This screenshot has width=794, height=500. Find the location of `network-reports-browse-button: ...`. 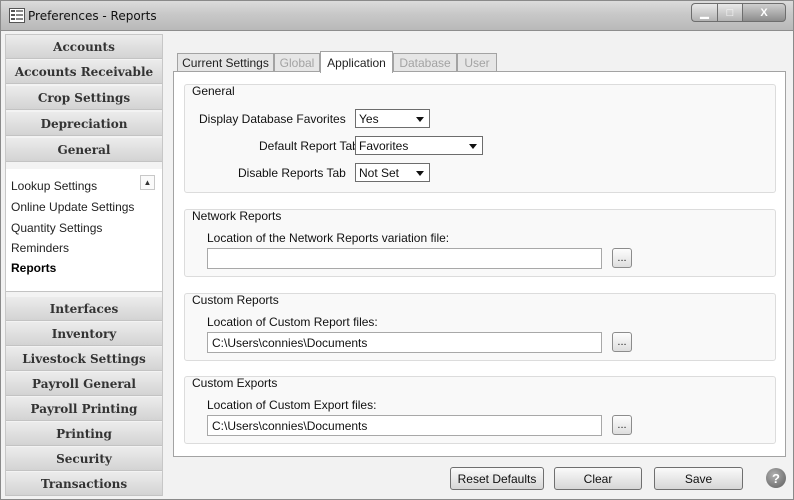

network-reports-browse-button: ... is located at coordinates (622, 258).